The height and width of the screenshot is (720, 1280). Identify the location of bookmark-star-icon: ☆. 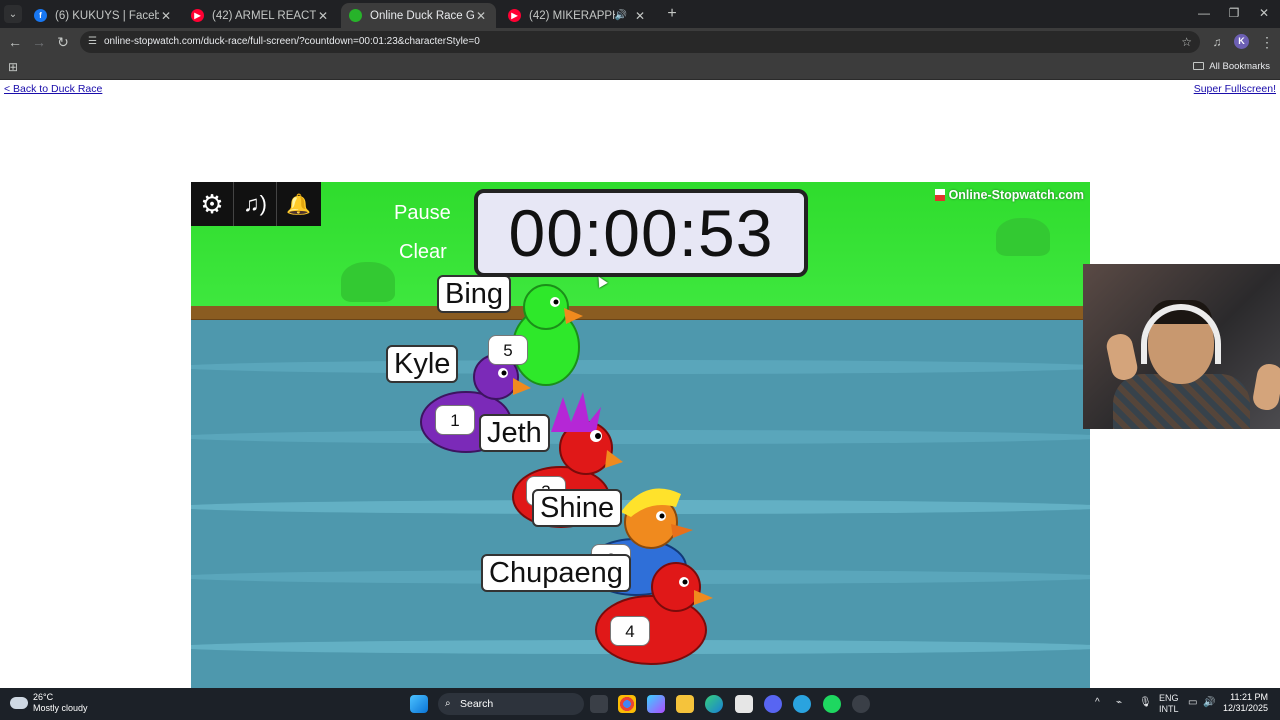
(1186, 42).